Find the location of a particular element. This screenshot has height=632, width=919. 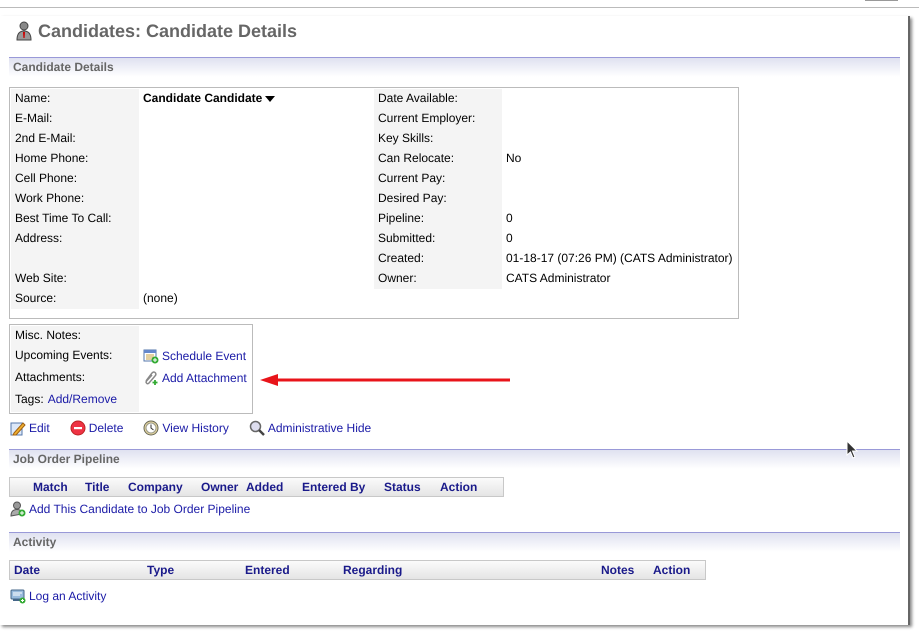

field-label: Can Relocate: is located at coordinates (416, 158).